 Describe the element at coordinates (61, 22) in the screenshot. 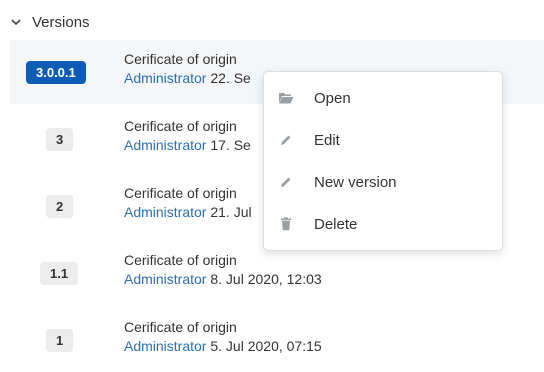

I see `versions-section-title: Versions` at that location.